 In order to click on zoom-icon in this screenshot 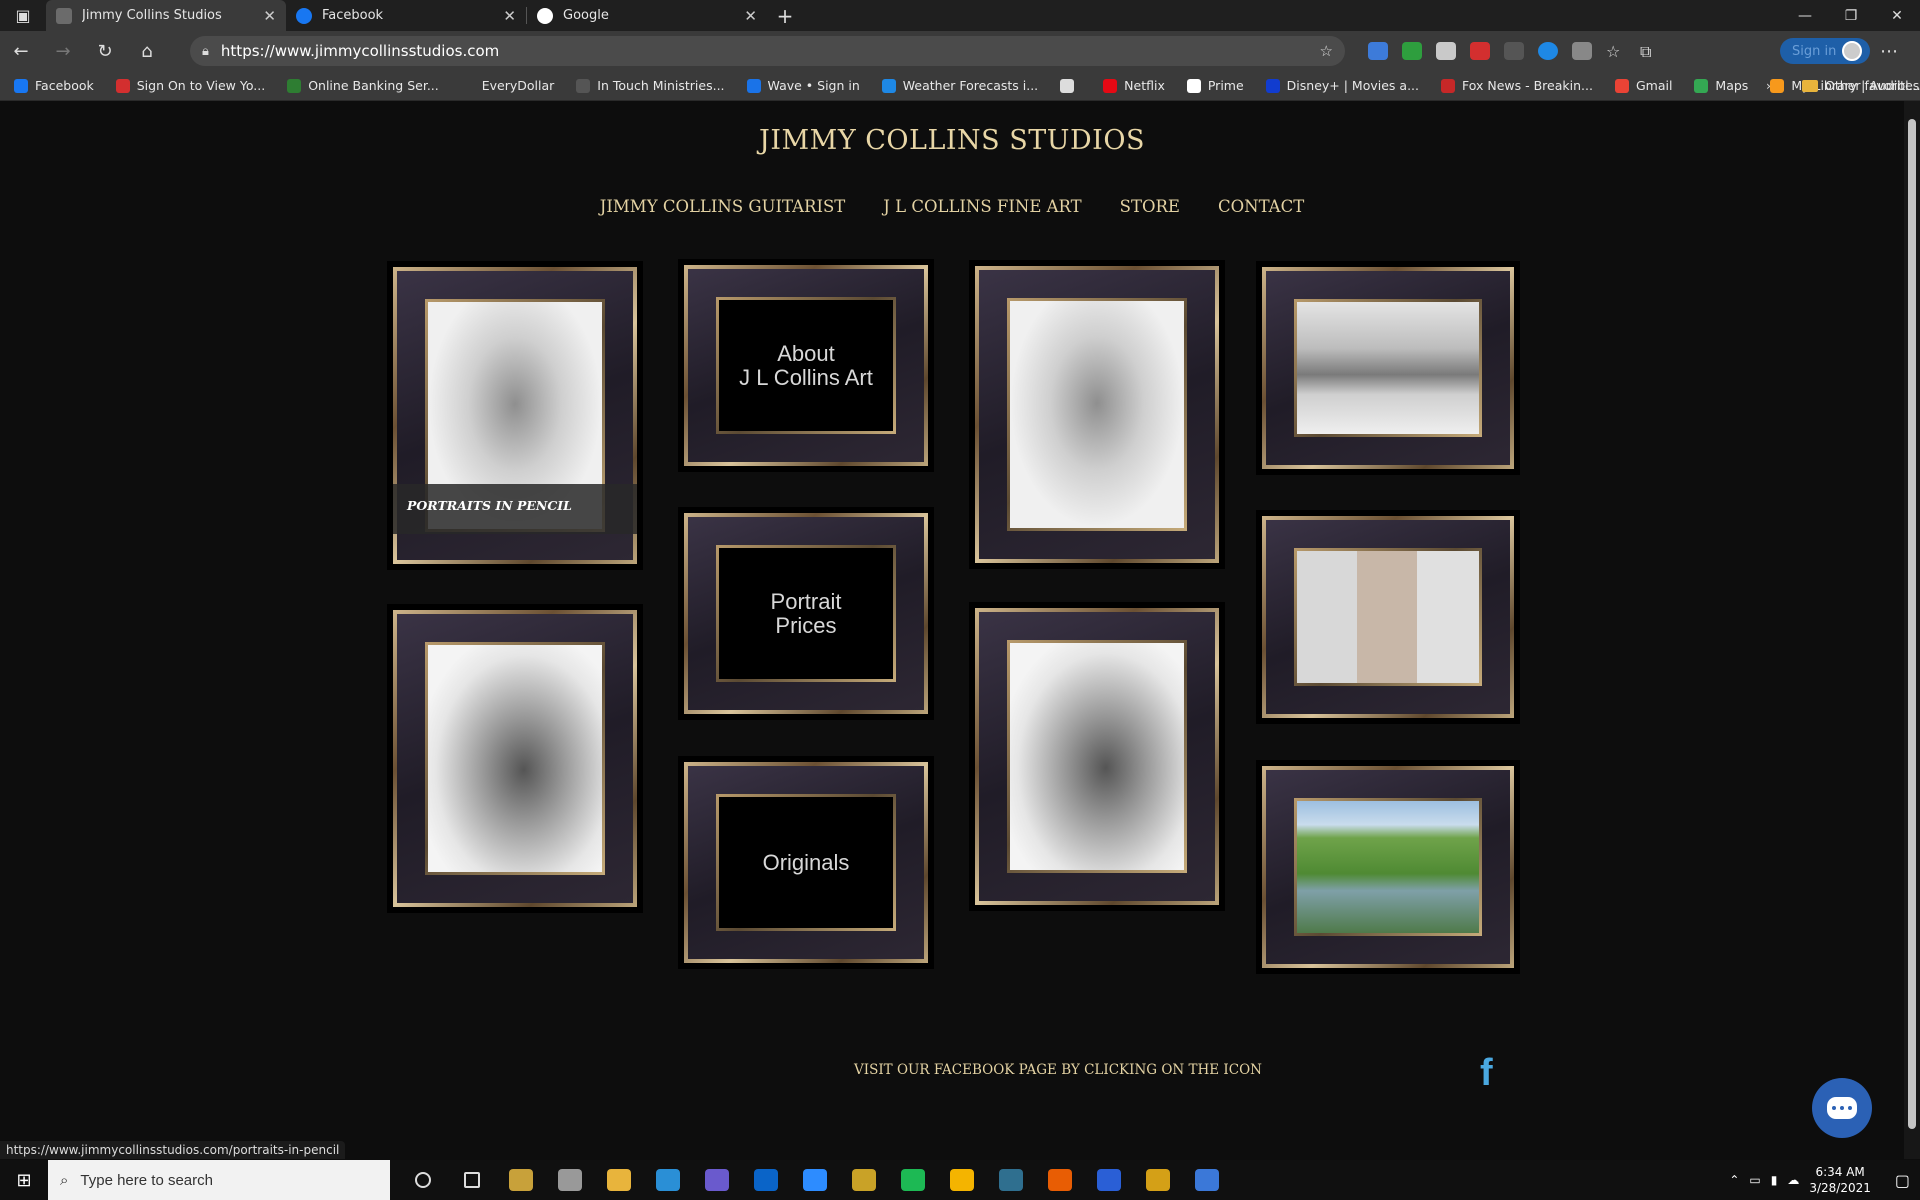, I will do `click(814, 1180)`.